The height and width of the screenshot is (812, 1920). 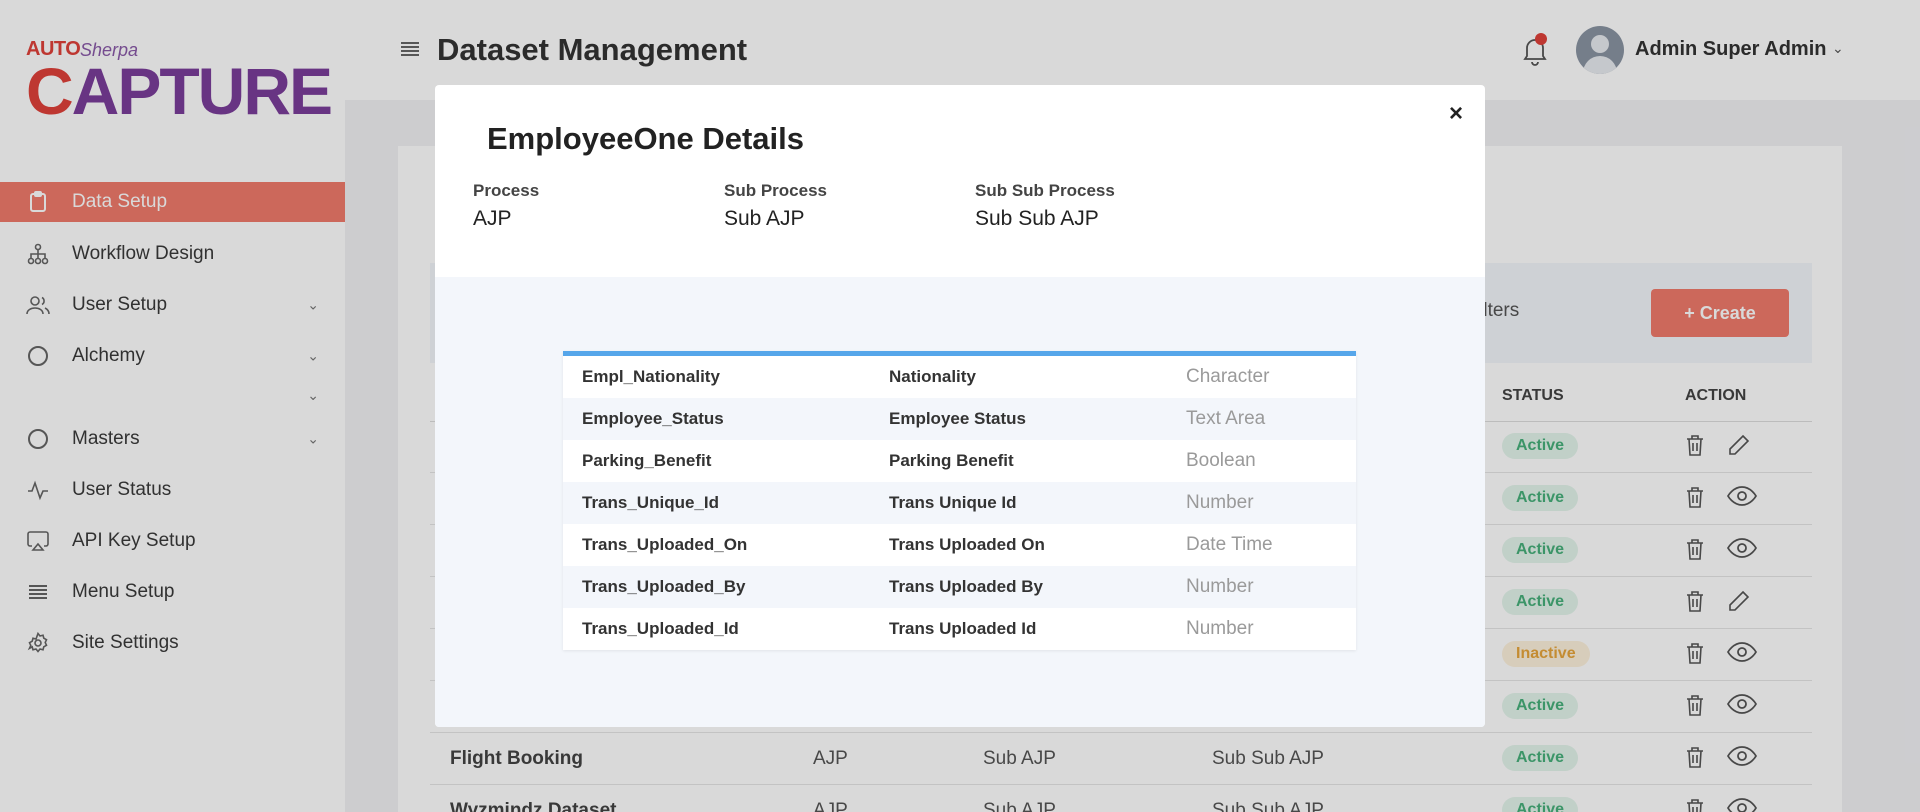 I want to click on field-label: Nationality, so click(x=932, y=376).